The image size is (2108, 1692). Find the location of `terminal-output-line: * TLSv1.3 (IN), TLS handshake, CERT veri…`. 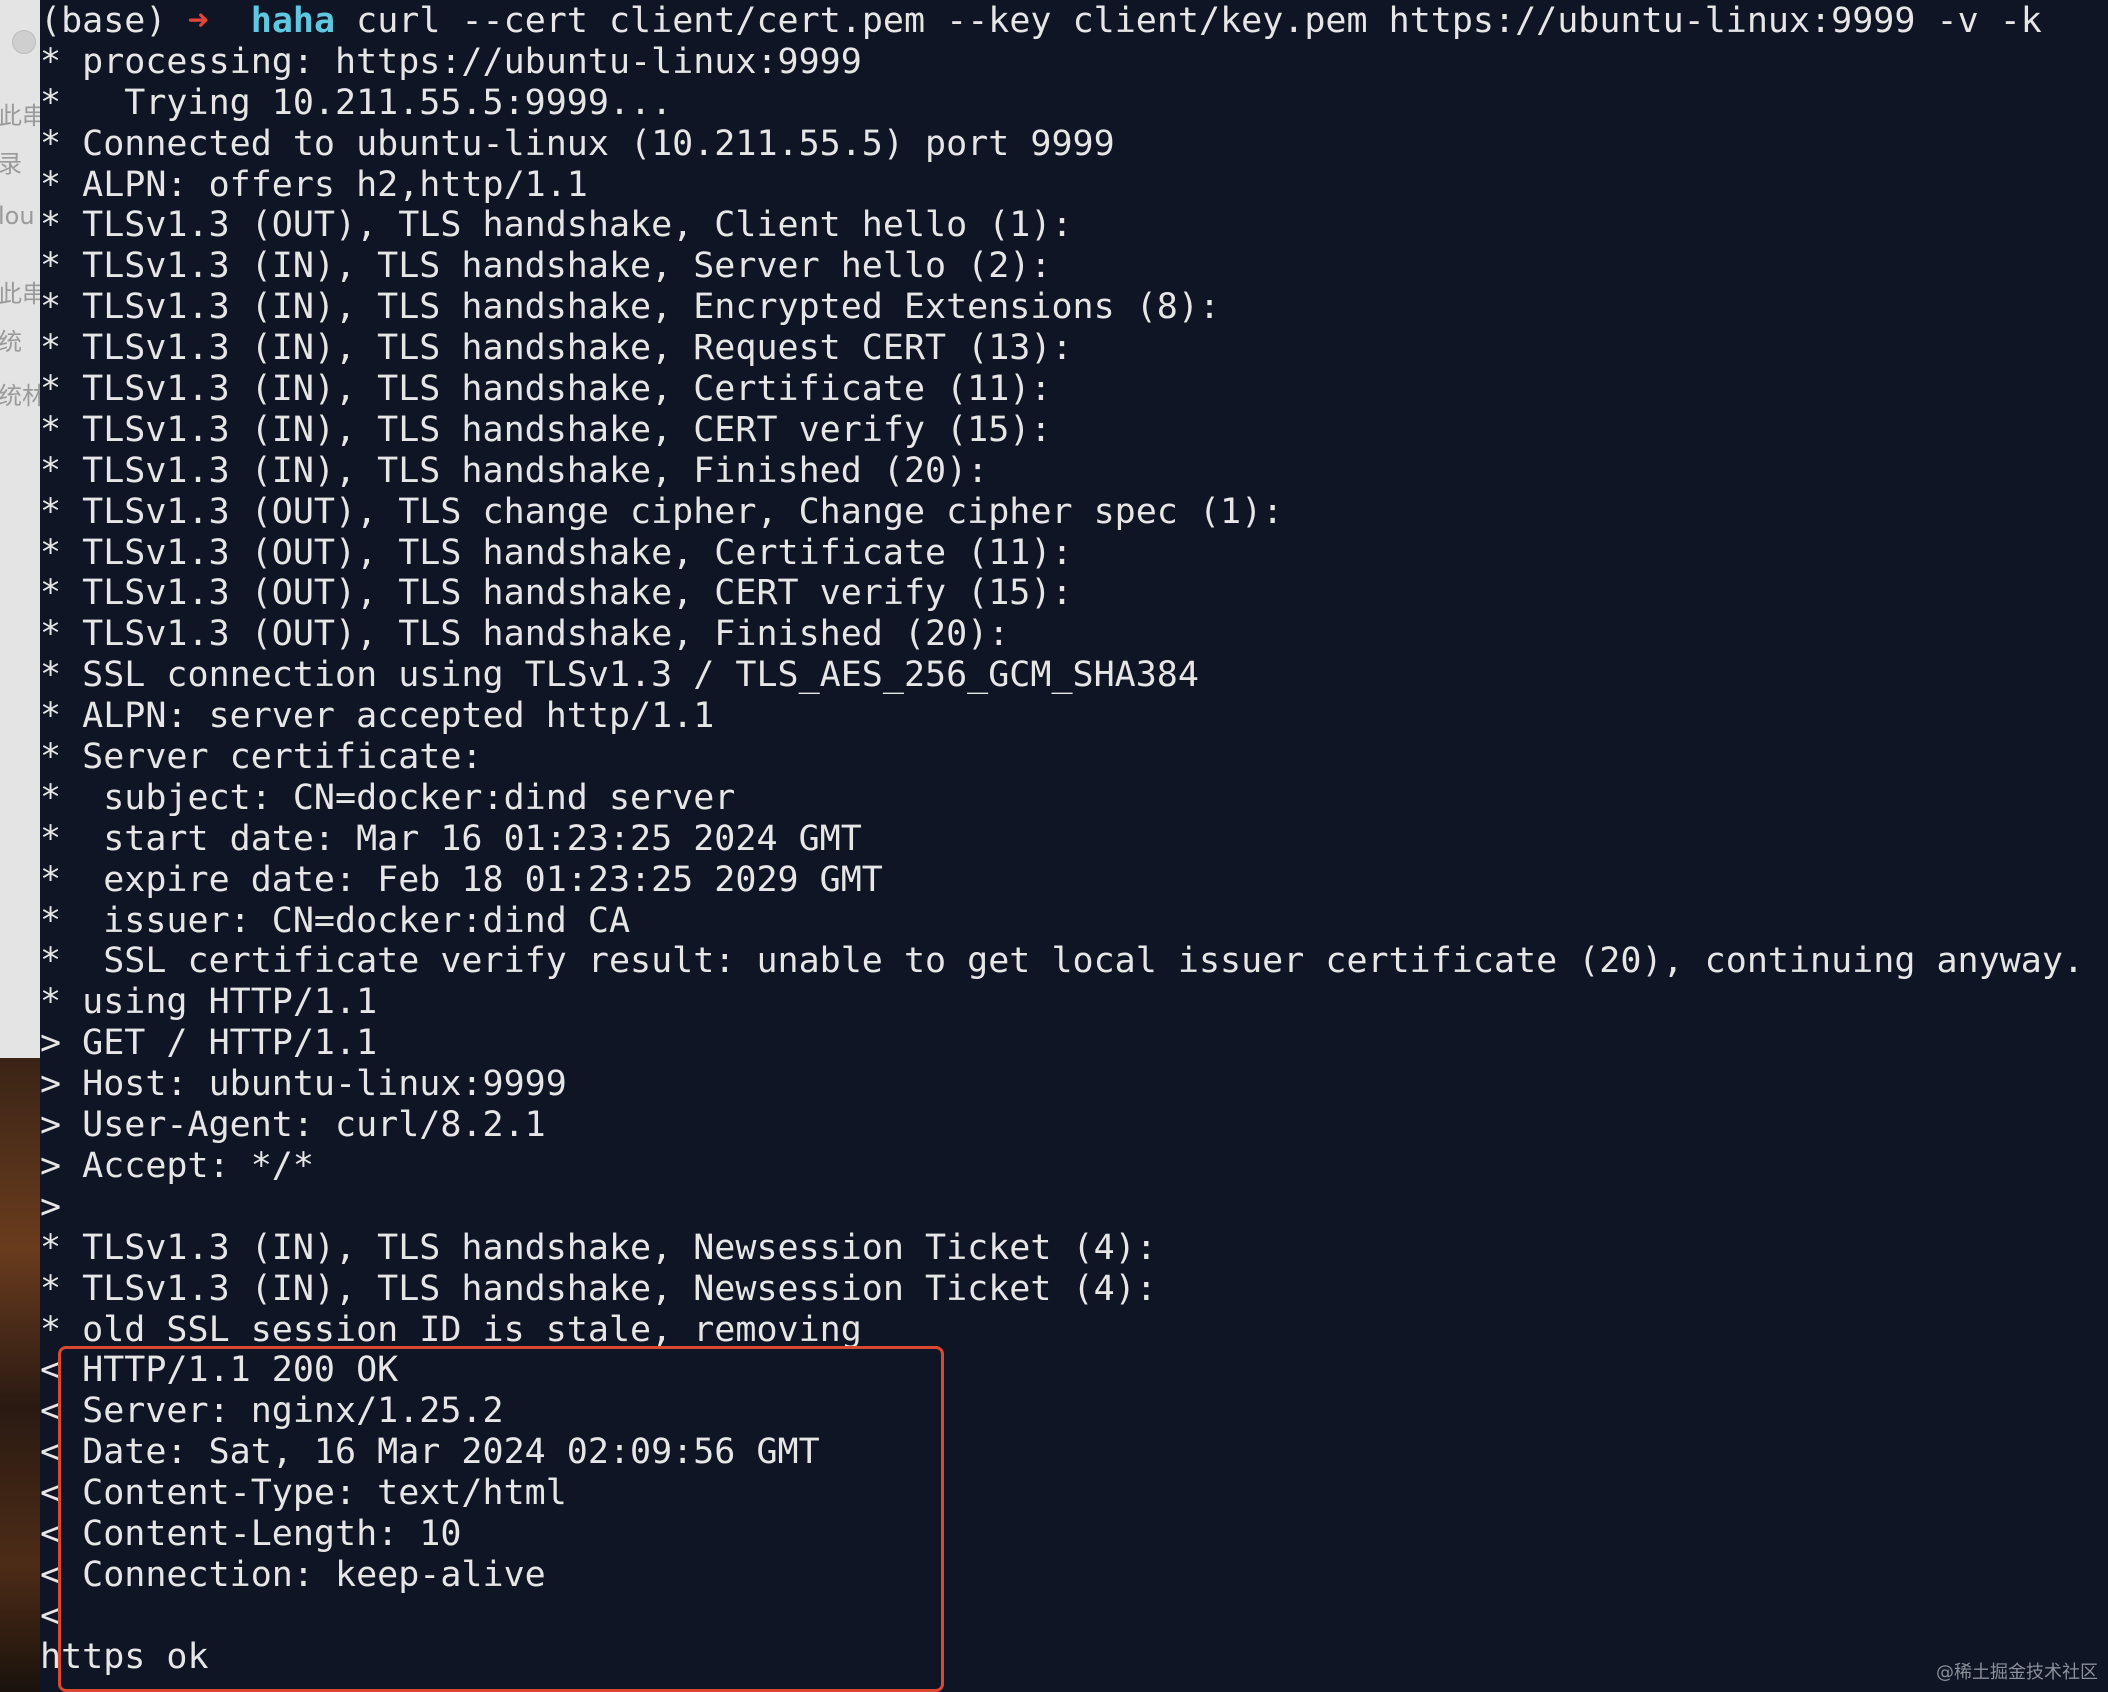

terminal-output-line: * TLSv1.3 (IN), TLS handshake, CERT veri… is located at coordinates (546, 429).